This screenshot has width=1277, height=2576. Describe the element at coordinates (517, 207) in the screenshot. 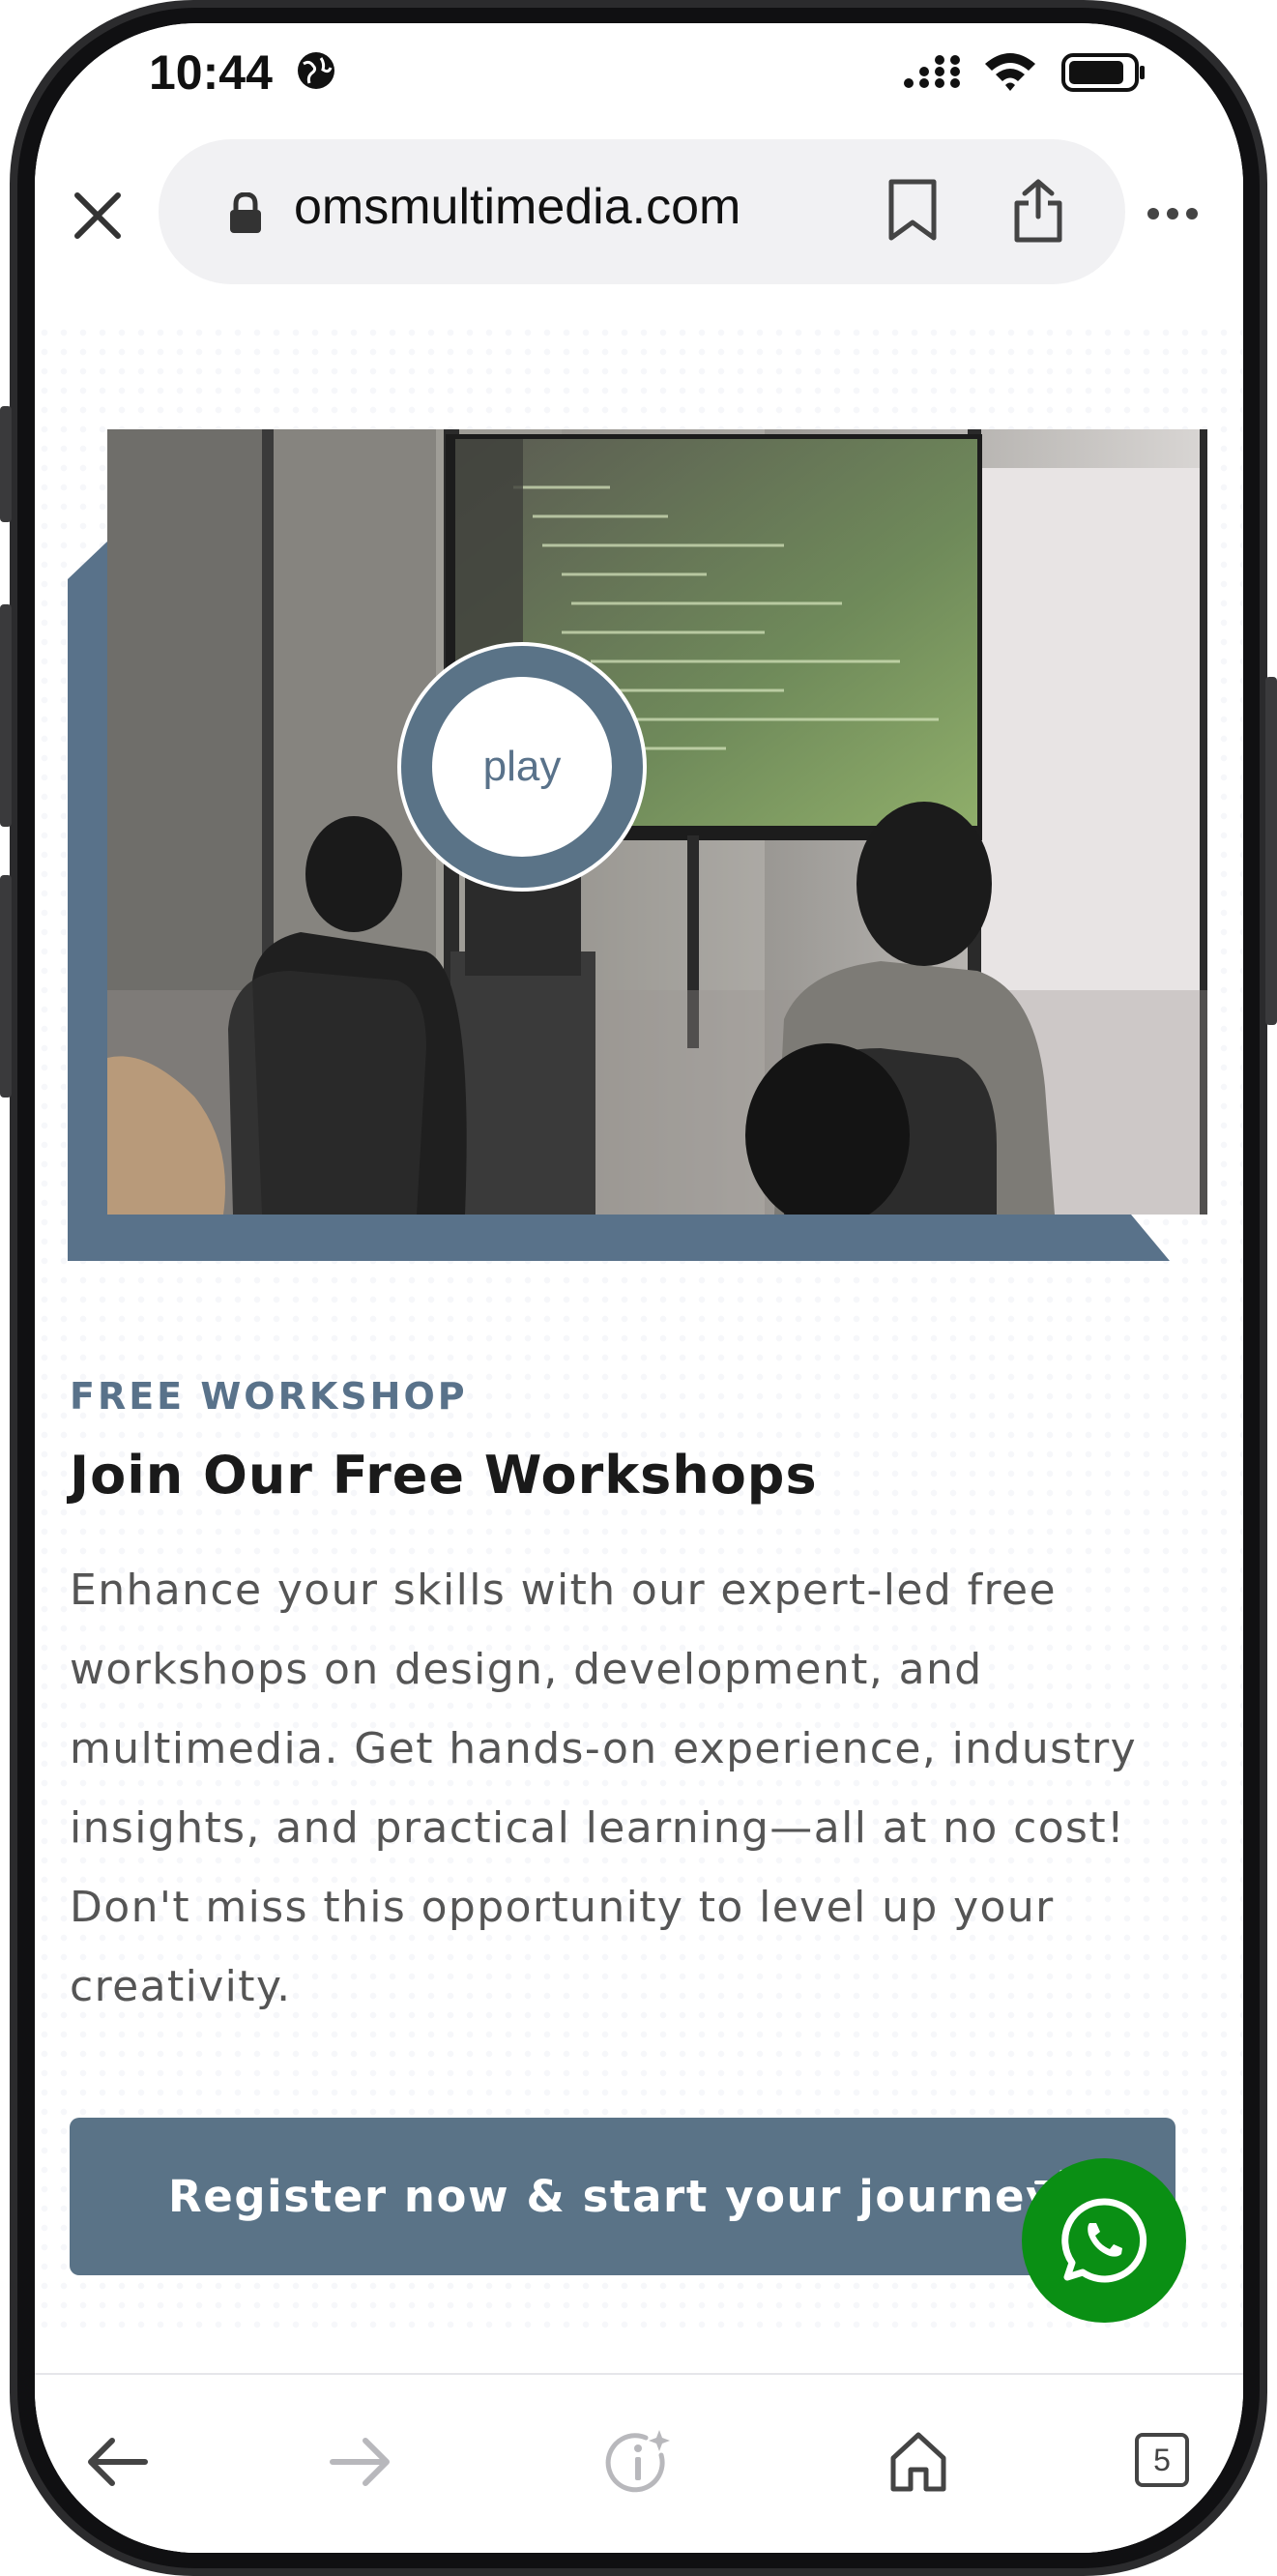

I see `url-text: omsmultimedia.com` at that location.